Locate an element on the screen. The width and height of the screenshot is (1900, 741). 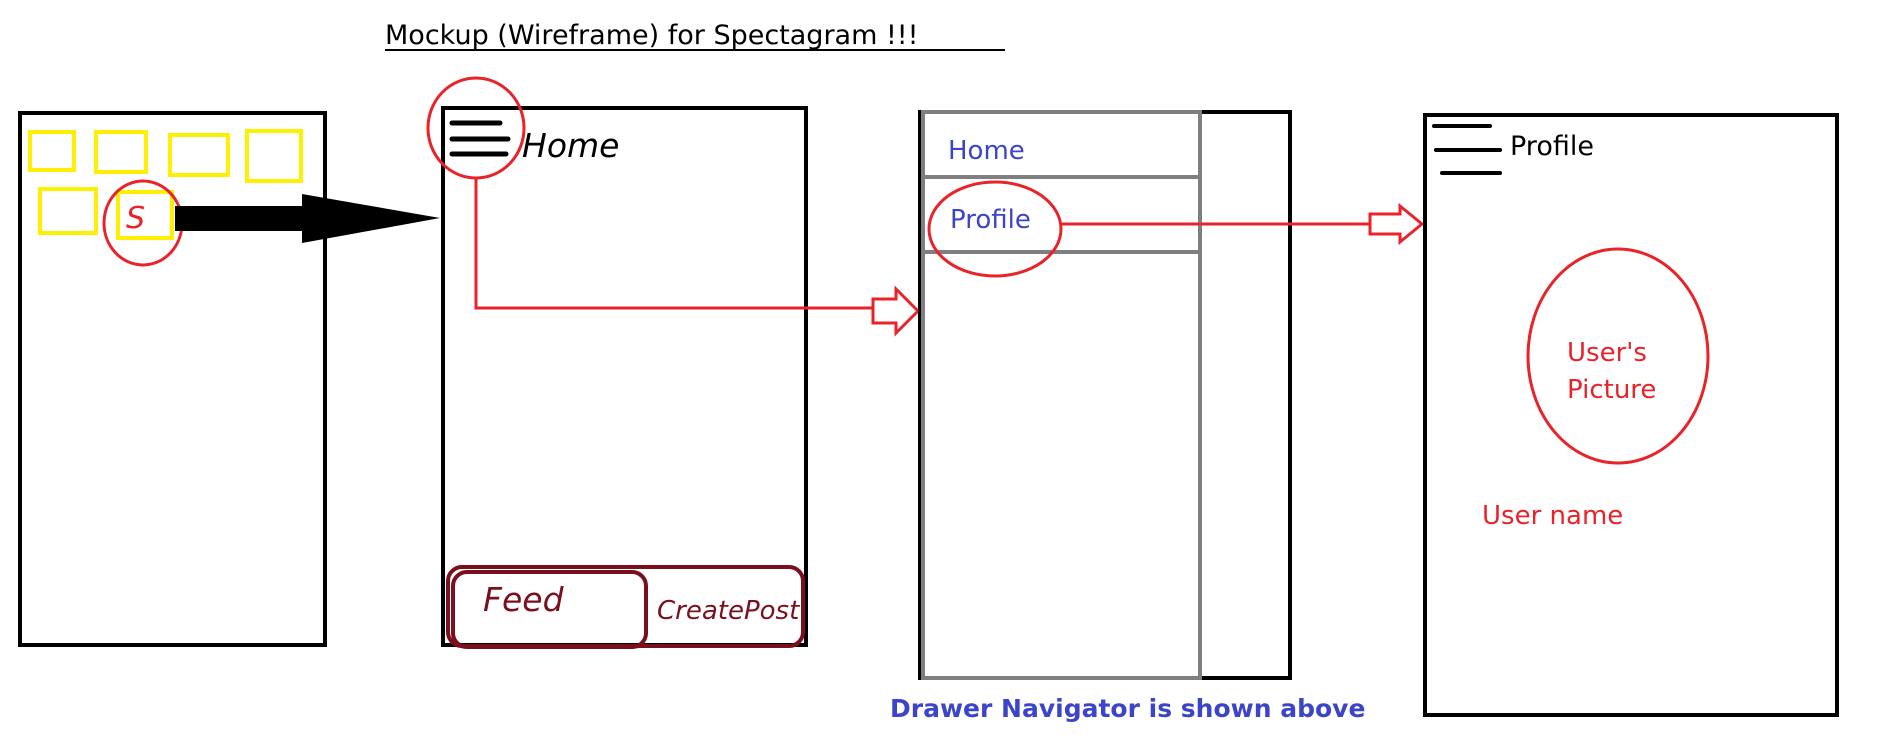
hamburger-menu-icon is located at coordinates (480, 138).